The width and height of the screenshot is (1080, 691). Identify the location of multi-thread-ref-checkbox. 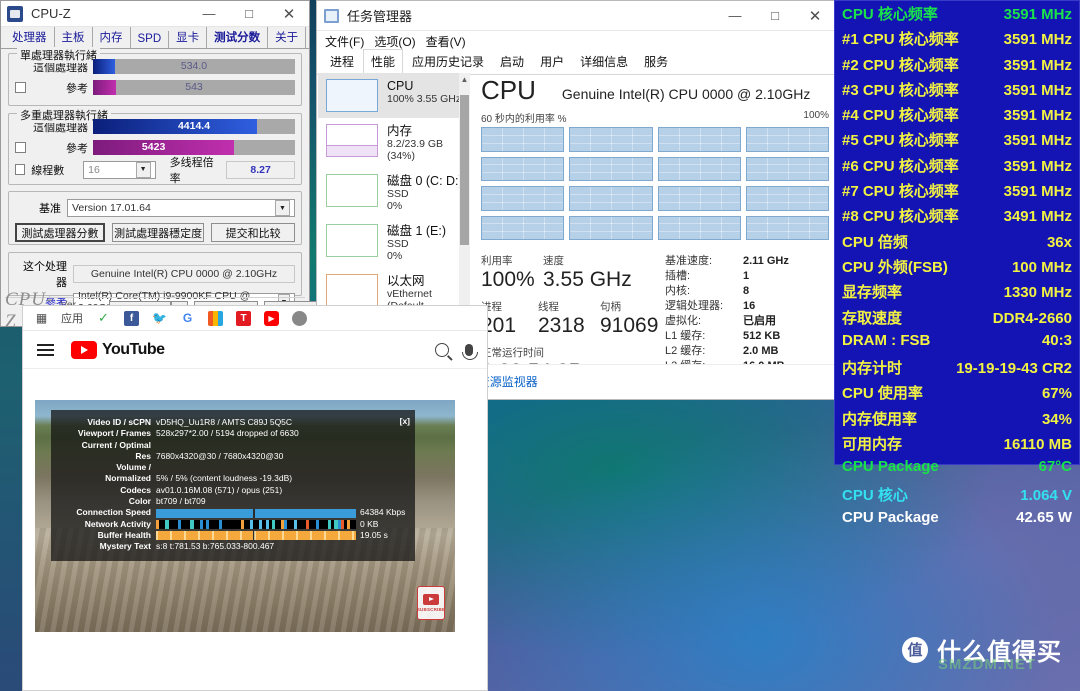
(20, 147).